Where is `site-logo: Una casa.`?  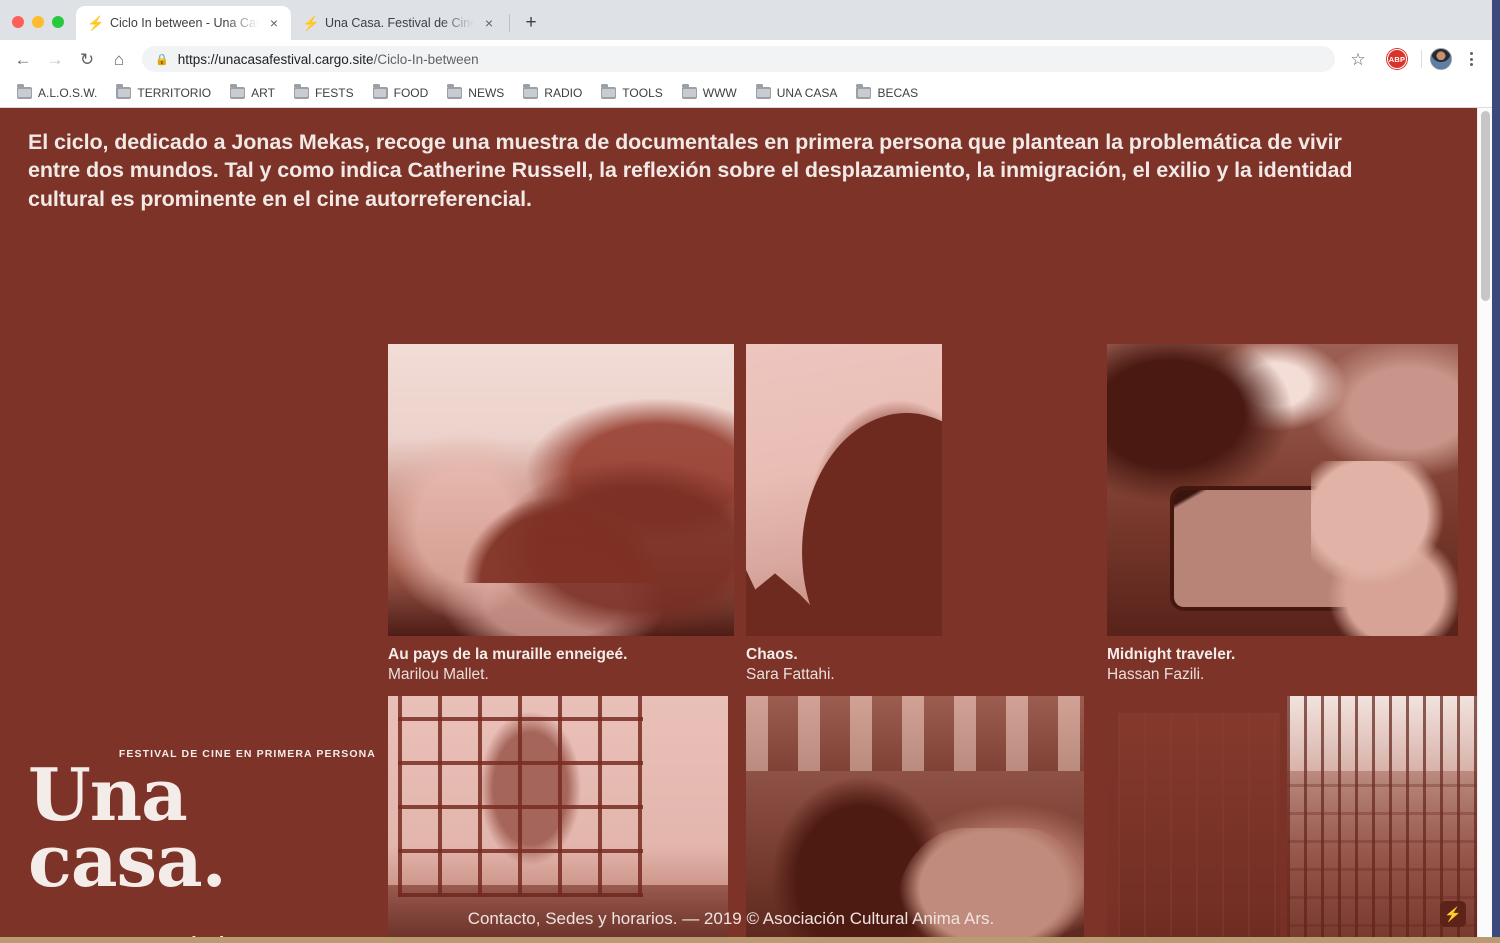
site-logo: Una casa. is located at coordinates (203, 827).